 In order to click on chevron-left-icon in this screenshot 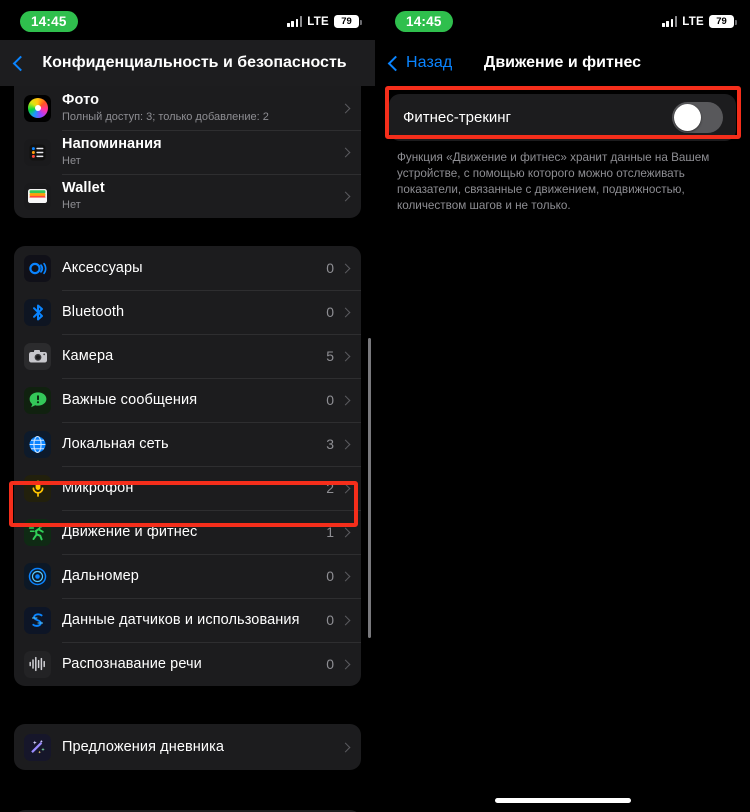, I will do `click(20, 63)`.